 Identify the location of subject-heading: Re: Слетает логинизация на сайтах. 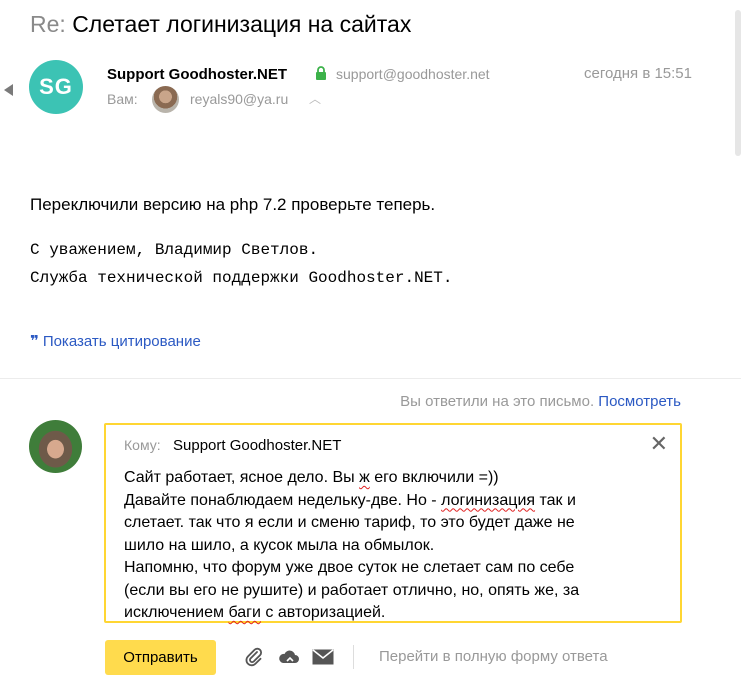
(220, 24).